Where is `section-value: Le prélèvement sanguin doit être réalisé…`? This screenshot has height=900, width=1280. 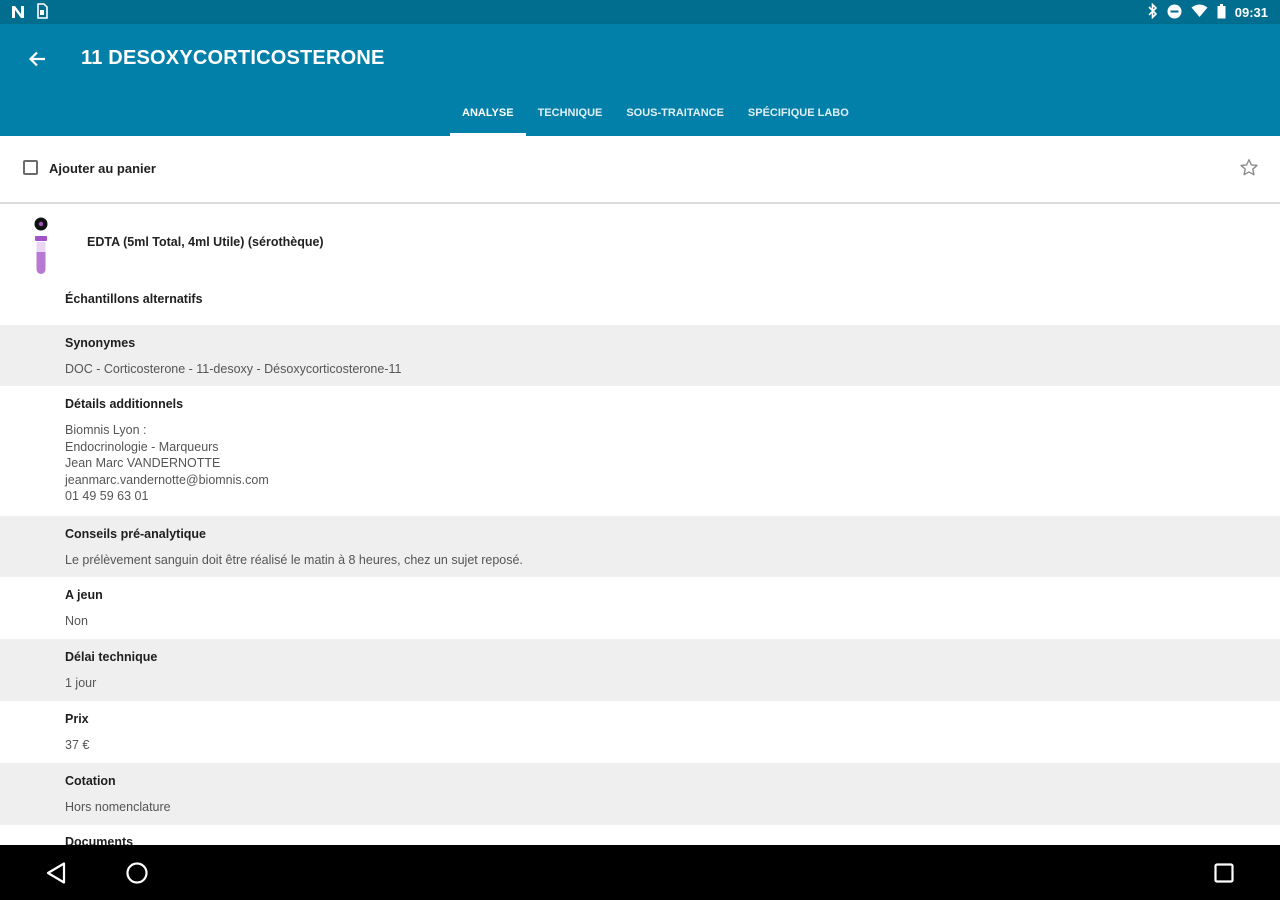
section-value: Le prélèvement sanguin doit être réalisé… is located at coordinates (294, 560).